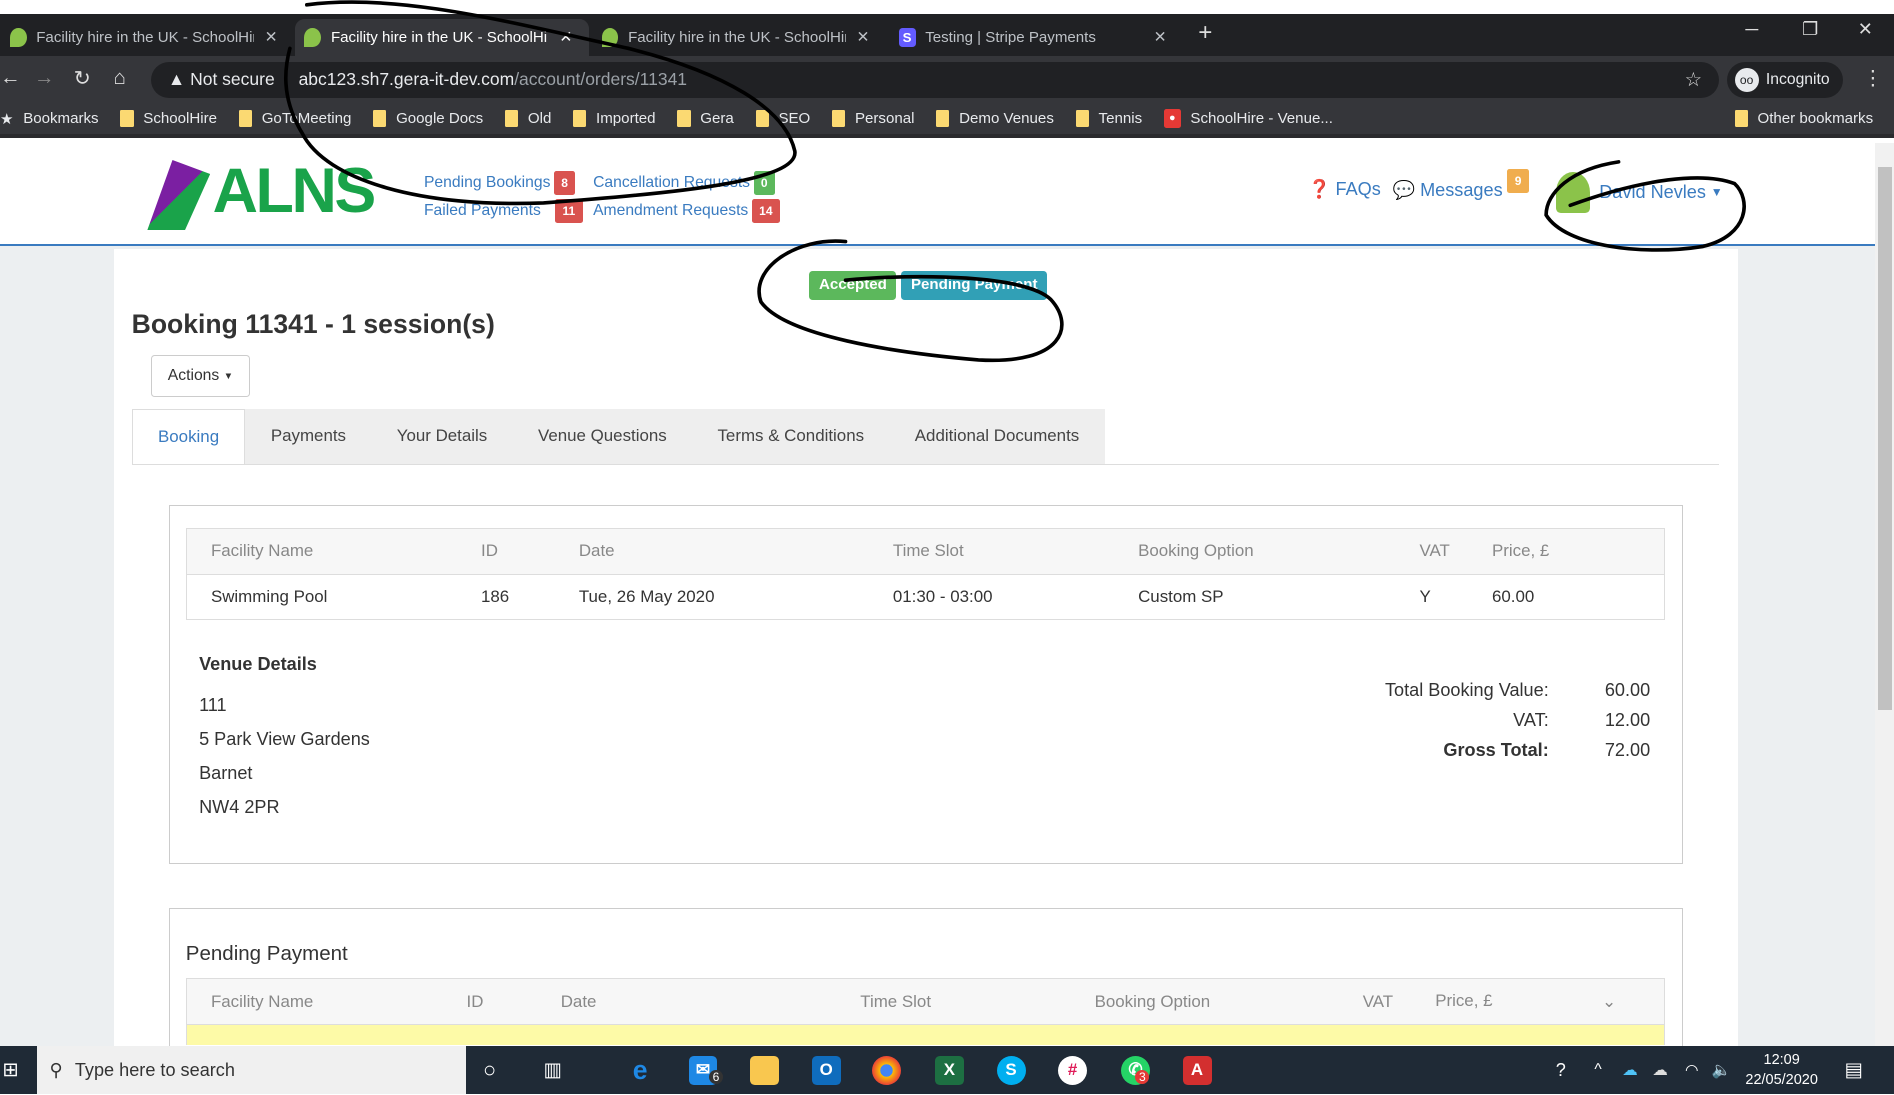  What do you see at coordinates (686, 211) in the screenshot?
I see `amendment-requests-link: Amendment Requests 14` at bounding box center [686, 211].